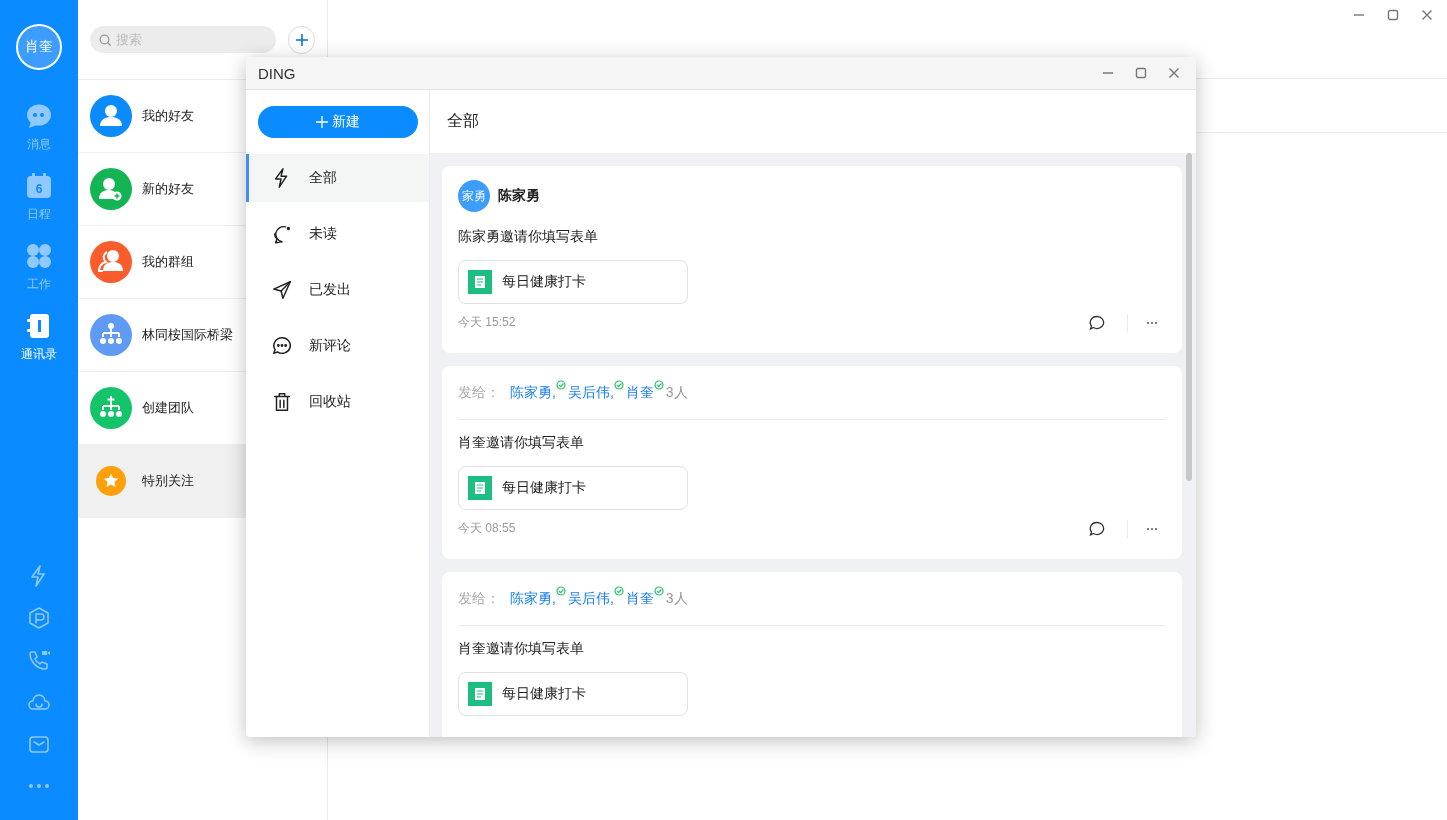 The width and height of the screenshot is (1447, 820). Describe the element at coordinates (519, 196) in the screenshot. I see `sender-name: 陈家勇` at that location.